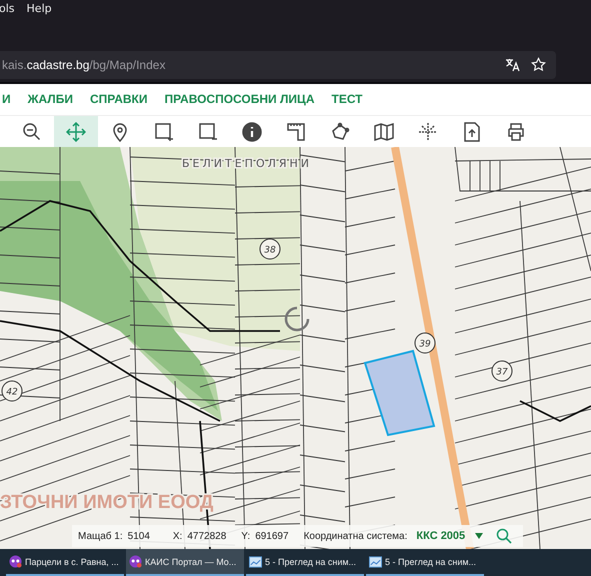  What do you see at coordinates (296, 132) in the screenshot?
I see `ruler-corner-icon` at bounding box center [296, 132].